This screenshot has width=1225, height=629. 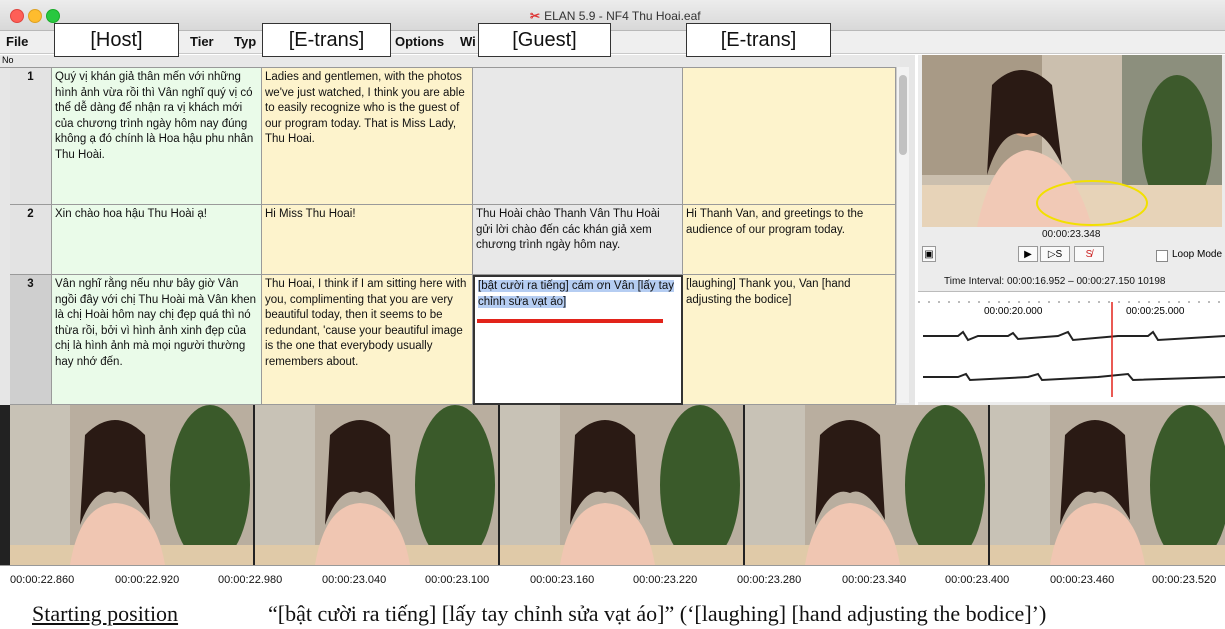 What do you see at coordinates (1197, 254) in the screenshot?
I see `loop-mode-label: Loop Mode` at bounding box center [1197, 254].